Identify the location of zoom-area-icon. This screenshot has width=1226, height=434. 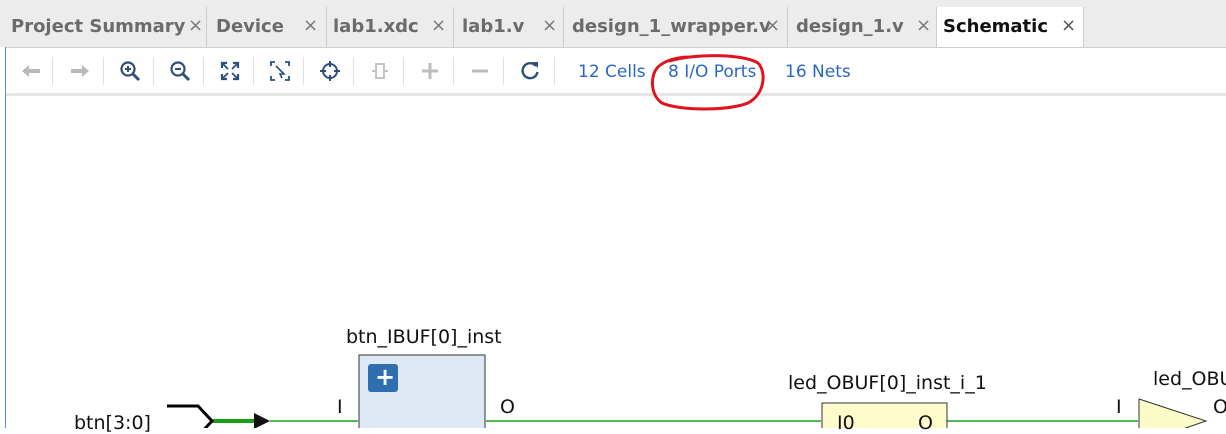
(280, 71).